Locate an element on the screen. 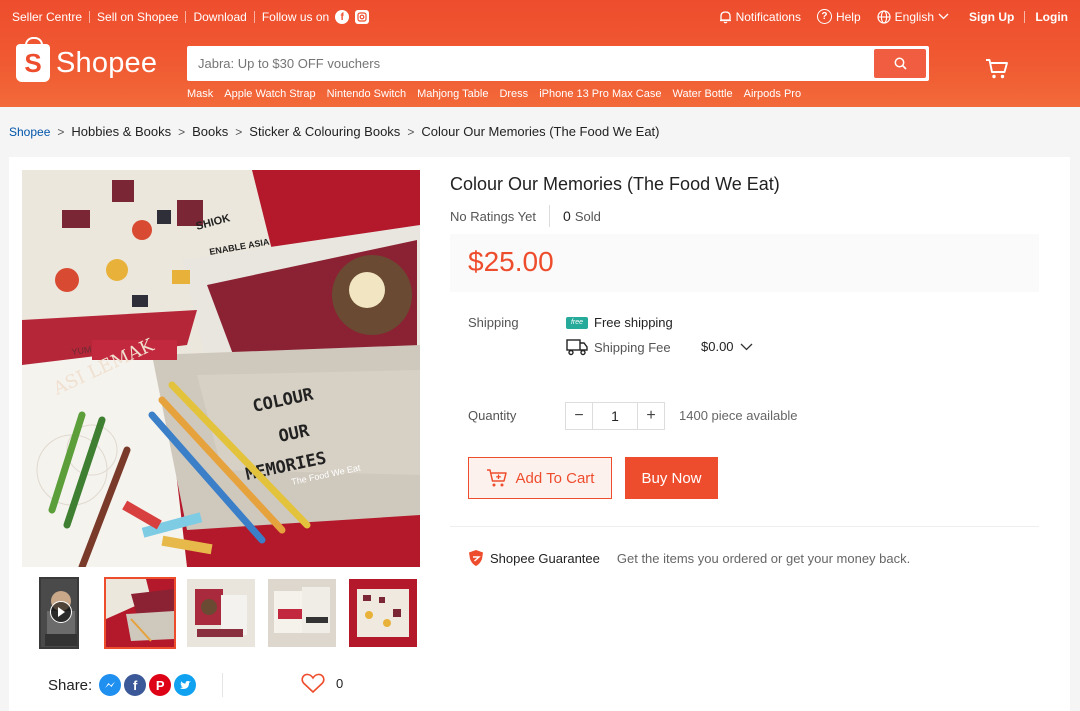 The height and width of the screenshot is (711, 1080). search-button is located at coordinates (900, 63).